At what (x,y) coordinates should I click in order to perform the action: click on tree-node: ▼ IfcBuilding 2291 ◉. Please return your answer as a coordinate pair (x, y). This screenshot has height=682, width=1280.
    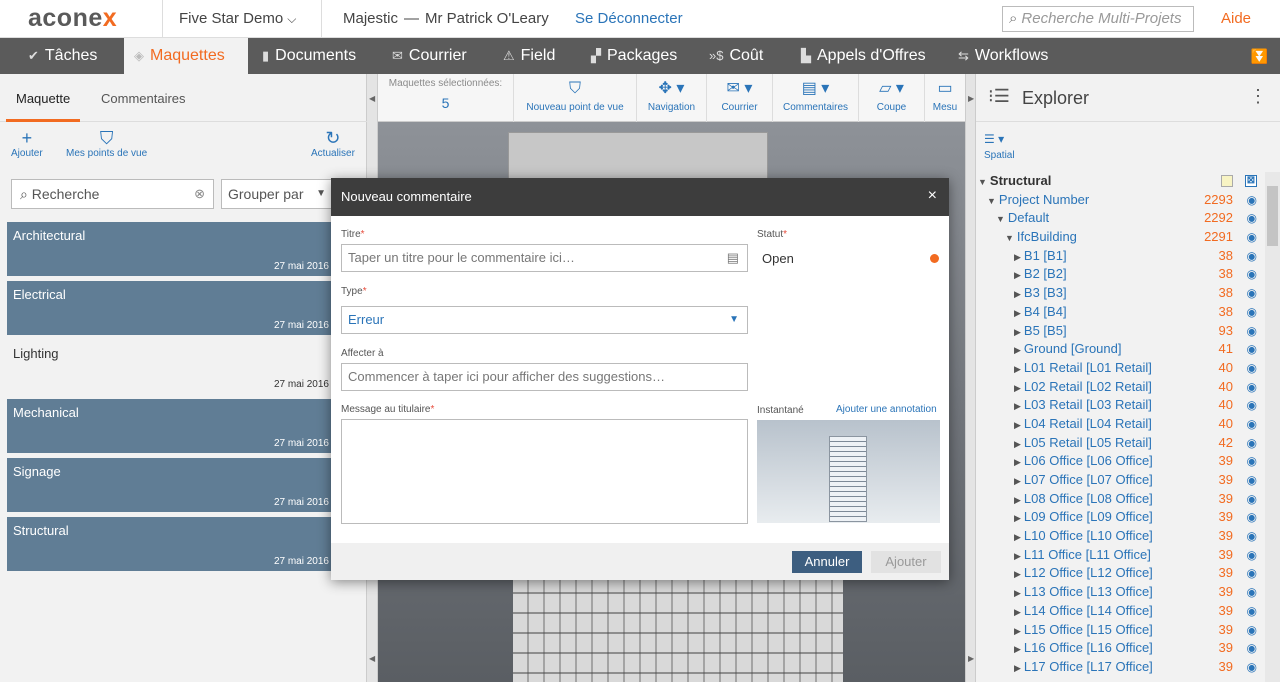
    Looking at the image, I should click on (1123, 237).